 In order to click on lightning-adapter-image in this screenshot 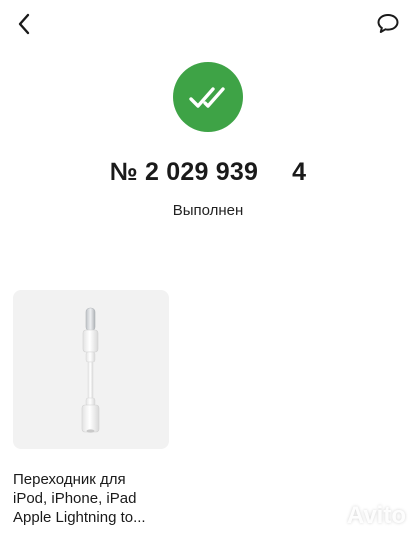, I will do `click(90, 370)`.